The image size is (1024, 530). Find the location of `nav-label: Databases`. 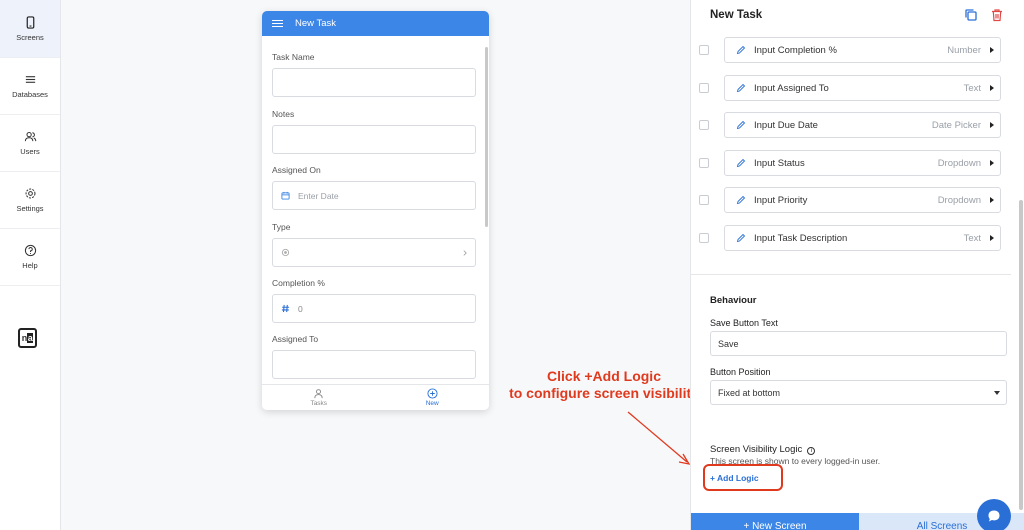

nav-label: Databases is located at coordinates (30, 94).